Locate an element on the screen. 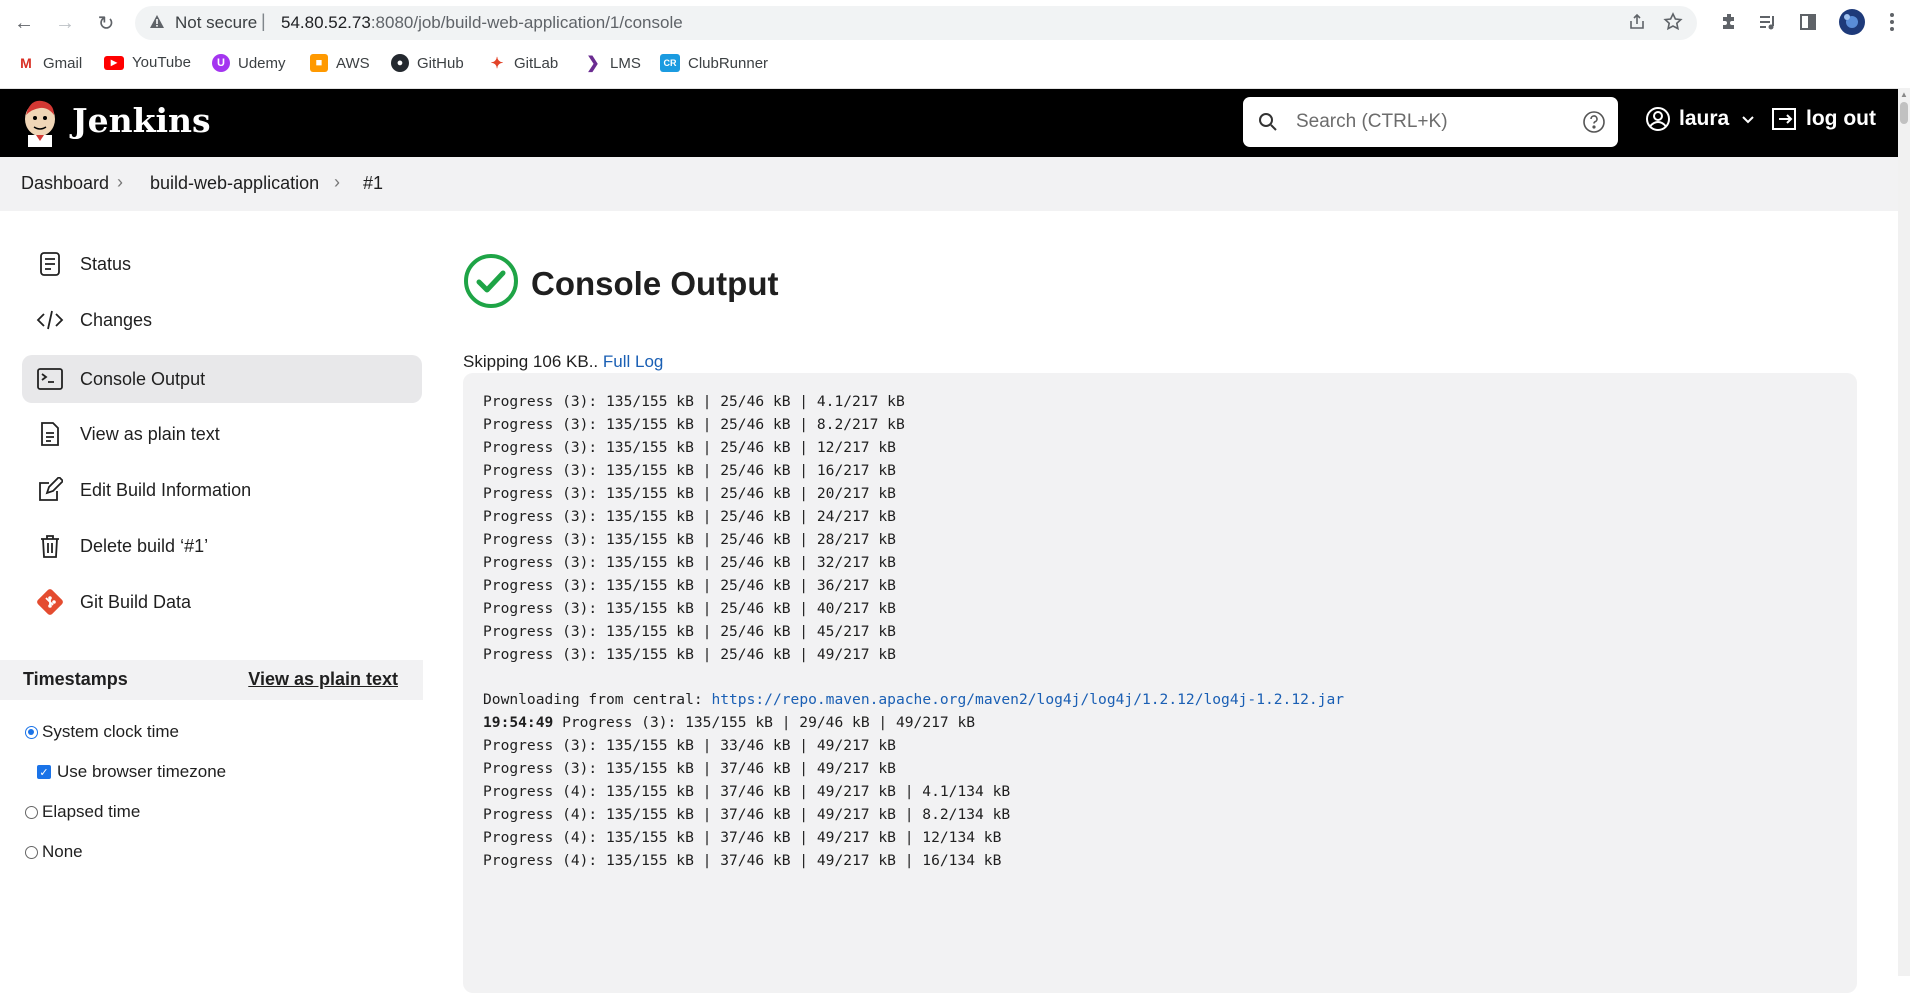 This screenshot has width=1910, height=993. option-elapsed-time: Elapsed time is located at coordinates (82, 812).